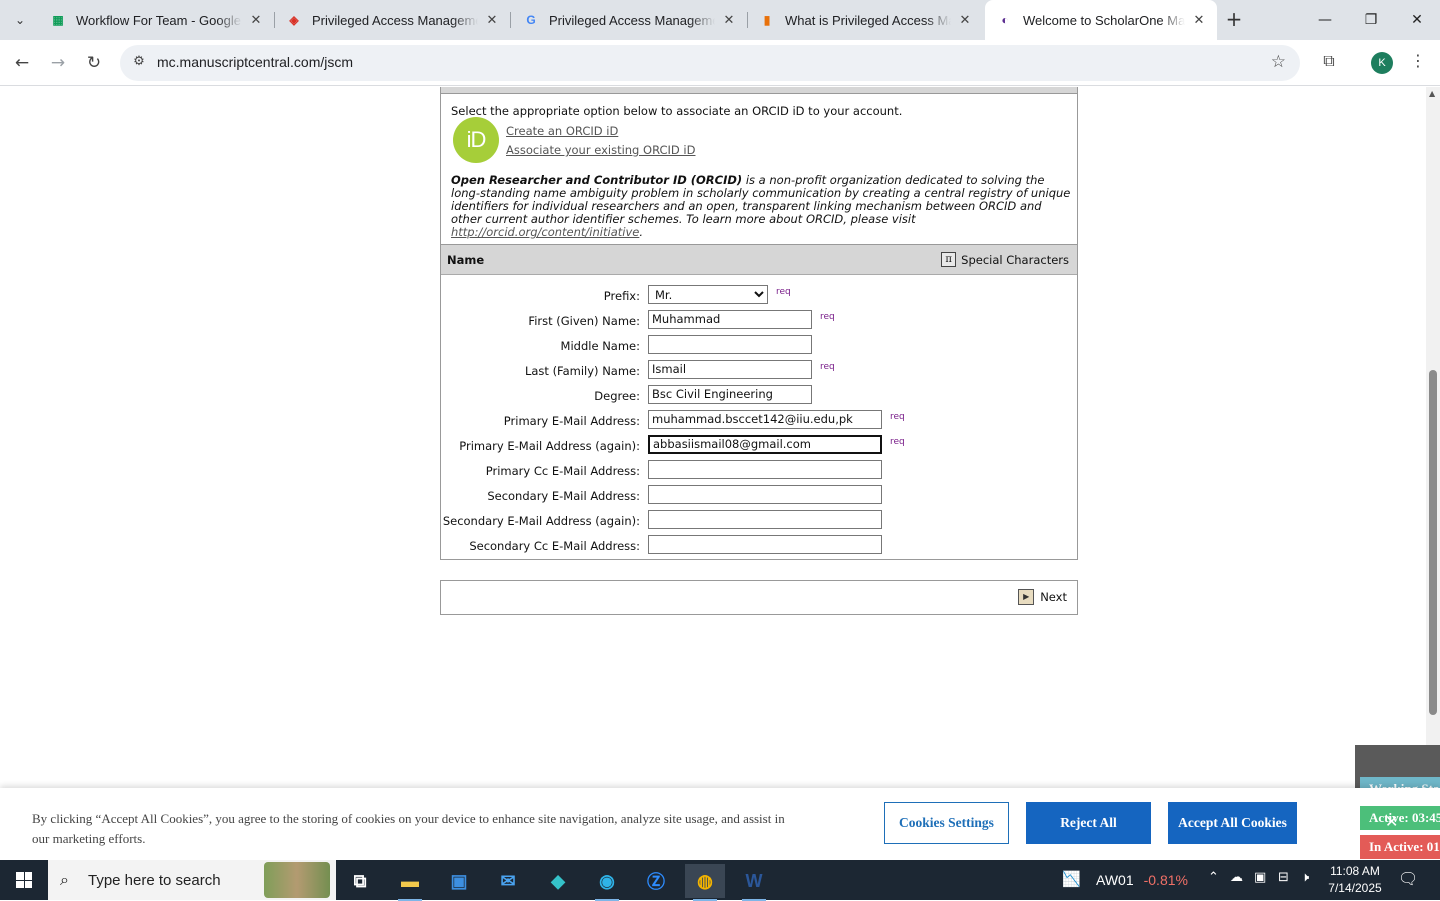  I want to click on pam-diamond-icon: ◈, so click(294, 20).